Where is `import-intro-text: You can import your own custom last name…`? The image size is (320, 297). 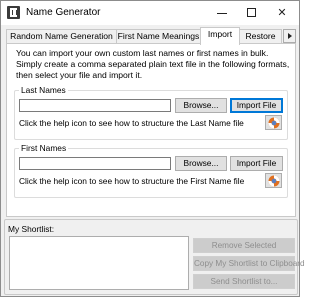
import-intro-text: You can import your own custom last name… is located at coordinates (153, 64).